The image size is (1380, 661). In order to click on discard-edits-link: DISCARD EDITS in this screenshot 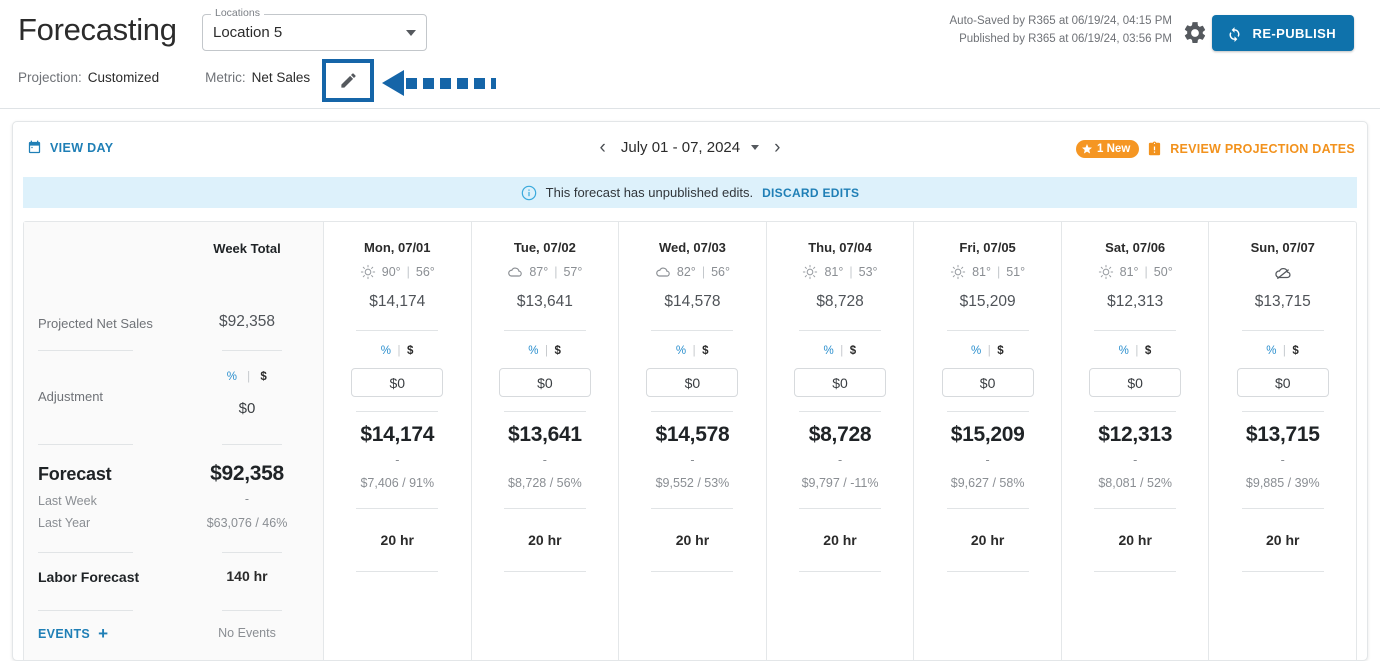, I will do `click(810, 193)`.